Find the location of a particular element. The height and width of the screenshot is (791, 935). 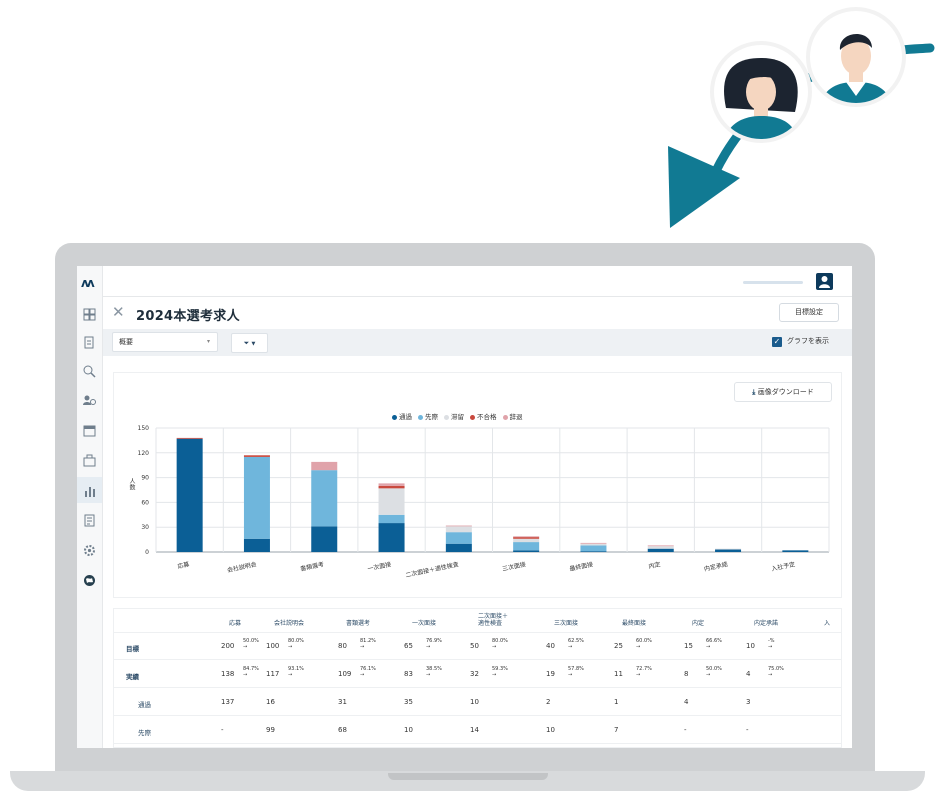

x-tick-label: 三次面接 is located at coordinates (513, 566).